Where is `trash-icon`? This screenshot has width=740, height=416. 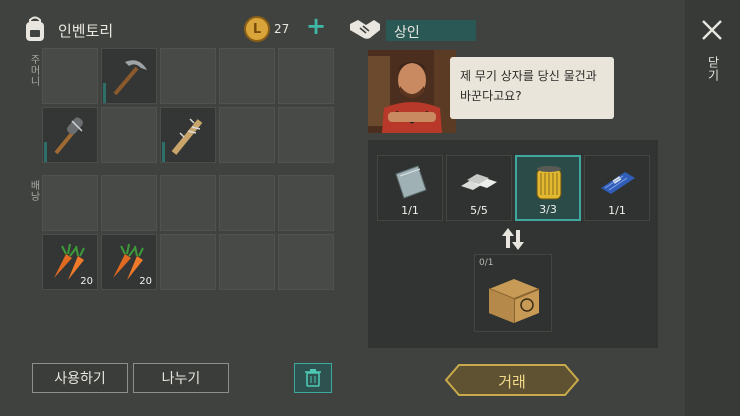
trash-icon is located at coordinates (313, 378).